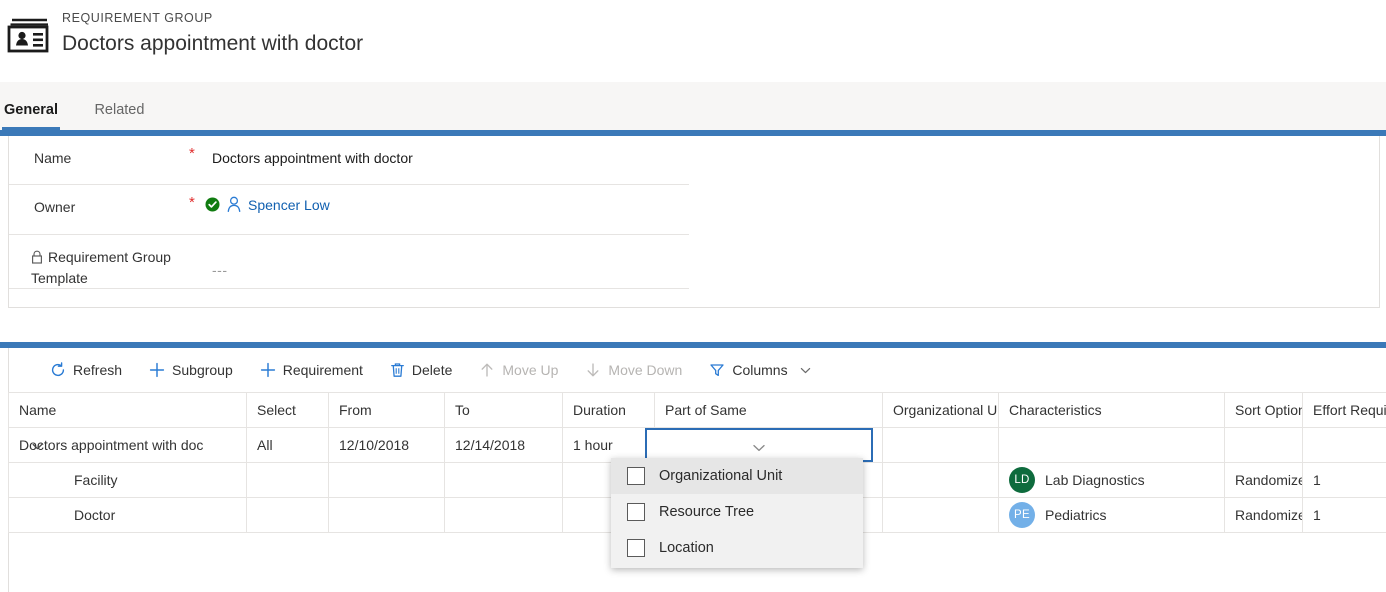  Describe the element at coordinates (212, 204) in the screenshot. I see `verified-check-icon` at that location.